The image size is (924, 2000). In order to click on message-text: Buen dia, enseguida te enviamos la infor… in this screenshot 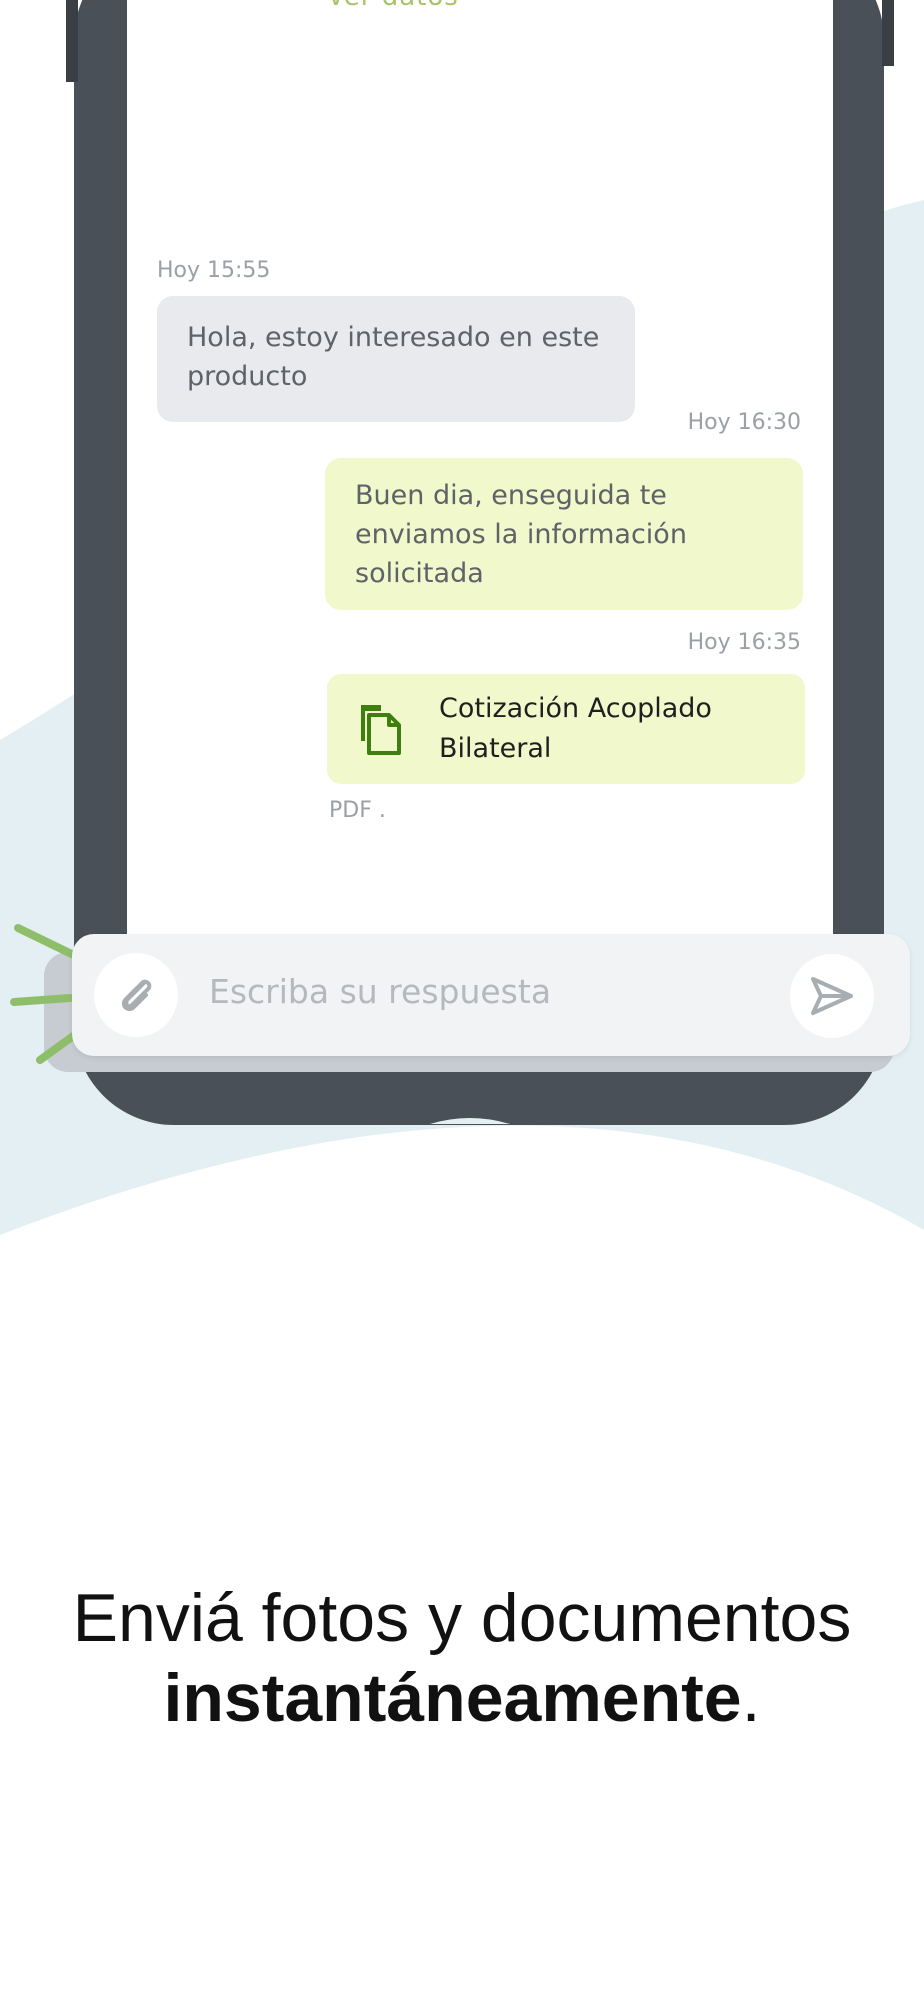, I will do `click(521, 534)`.